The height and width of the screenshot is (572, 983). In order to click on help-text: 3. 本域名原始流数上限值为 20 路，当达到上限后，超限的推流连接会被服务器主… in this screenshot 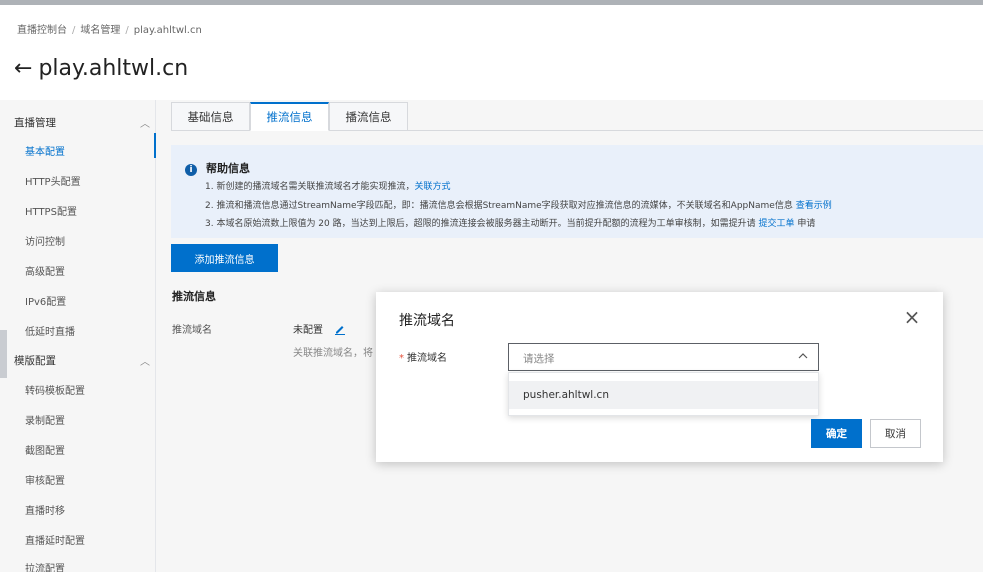, I will do `click(480, 224)`.